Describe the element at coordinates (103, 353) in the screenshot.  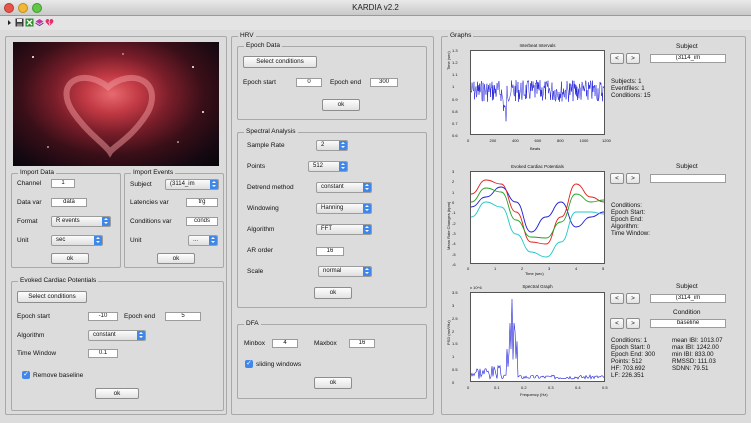
I see `time-window-field: 0.1` at that location.